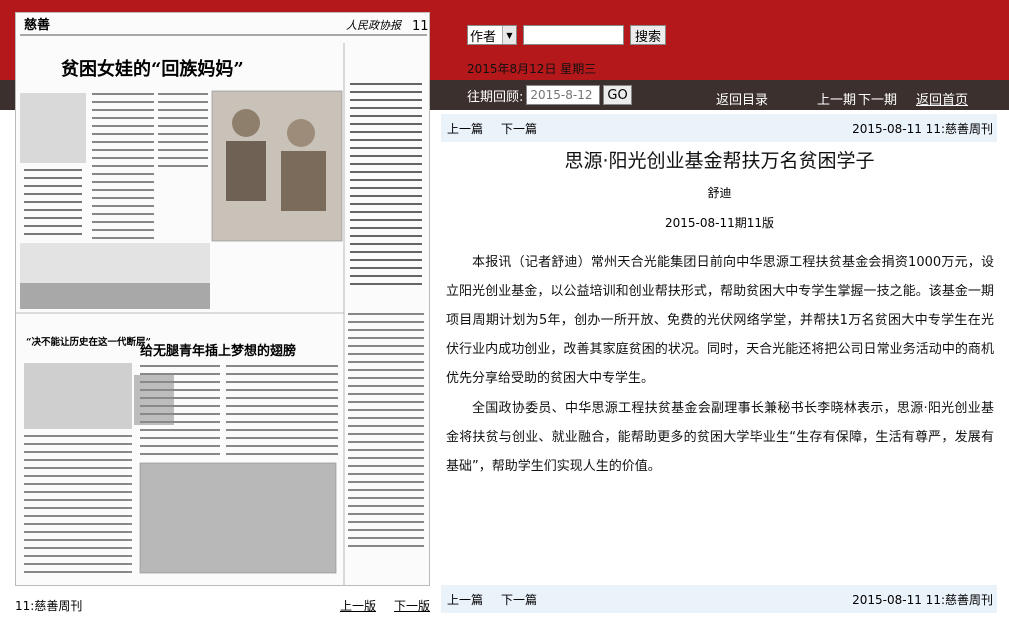 This screenshot has width=1009, height=625. I want to click on page-headline-main: 贫困女娃的“回族妈妈”, so click(152, 69).